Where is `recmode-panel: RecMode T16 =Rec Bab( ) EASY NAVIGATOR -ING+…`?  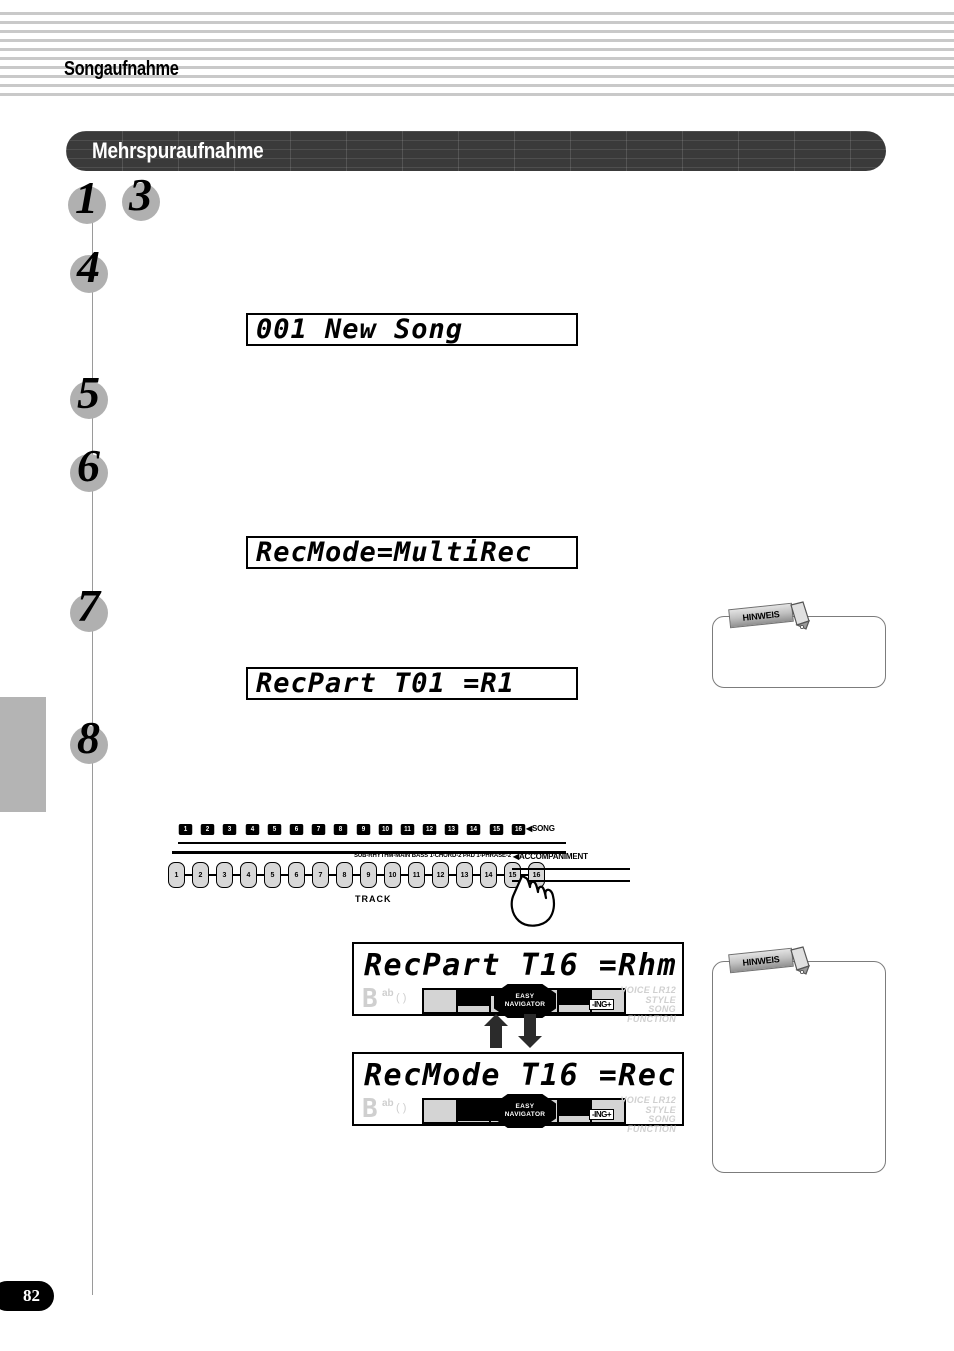 recmode-panel: RecMode T16 =Rec Bab( ) EASY NAVIGATOR -ING+… is located at coordinates (518, 1092).